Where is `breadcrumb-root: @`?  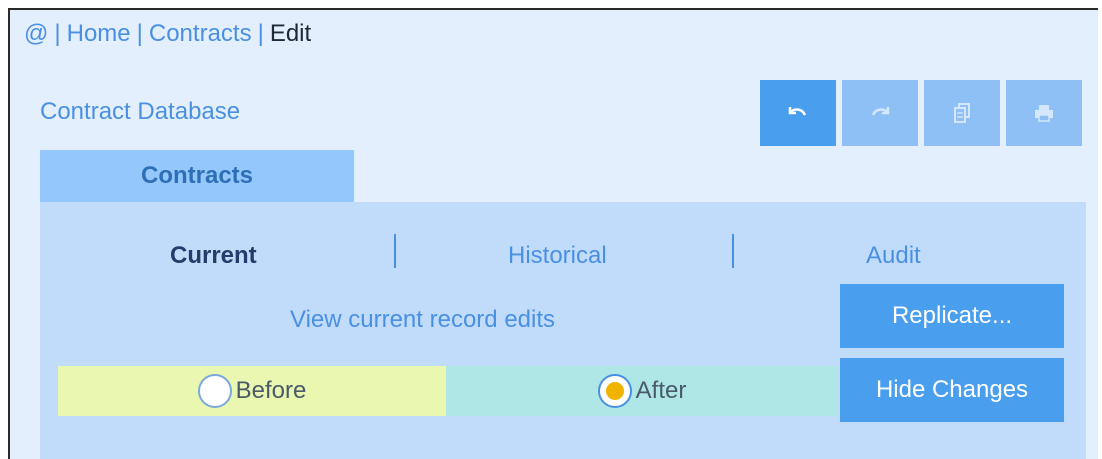
breadcrumb-root: @ is located at coordinates (36, 34).